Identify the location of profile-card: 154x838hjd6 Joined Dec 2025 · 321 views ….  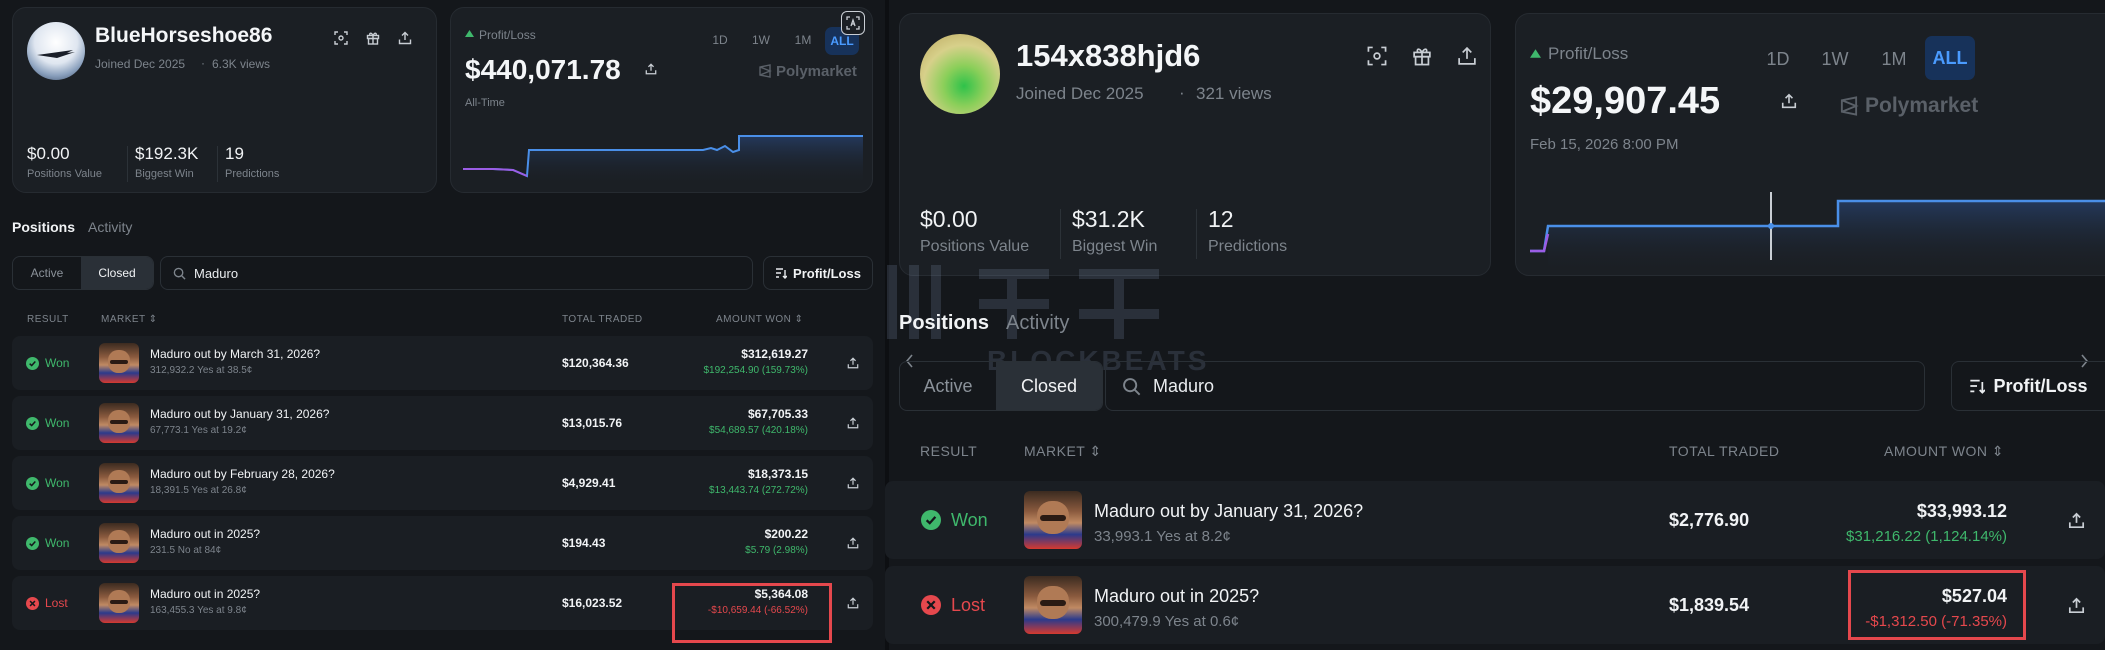
(1195, 144).